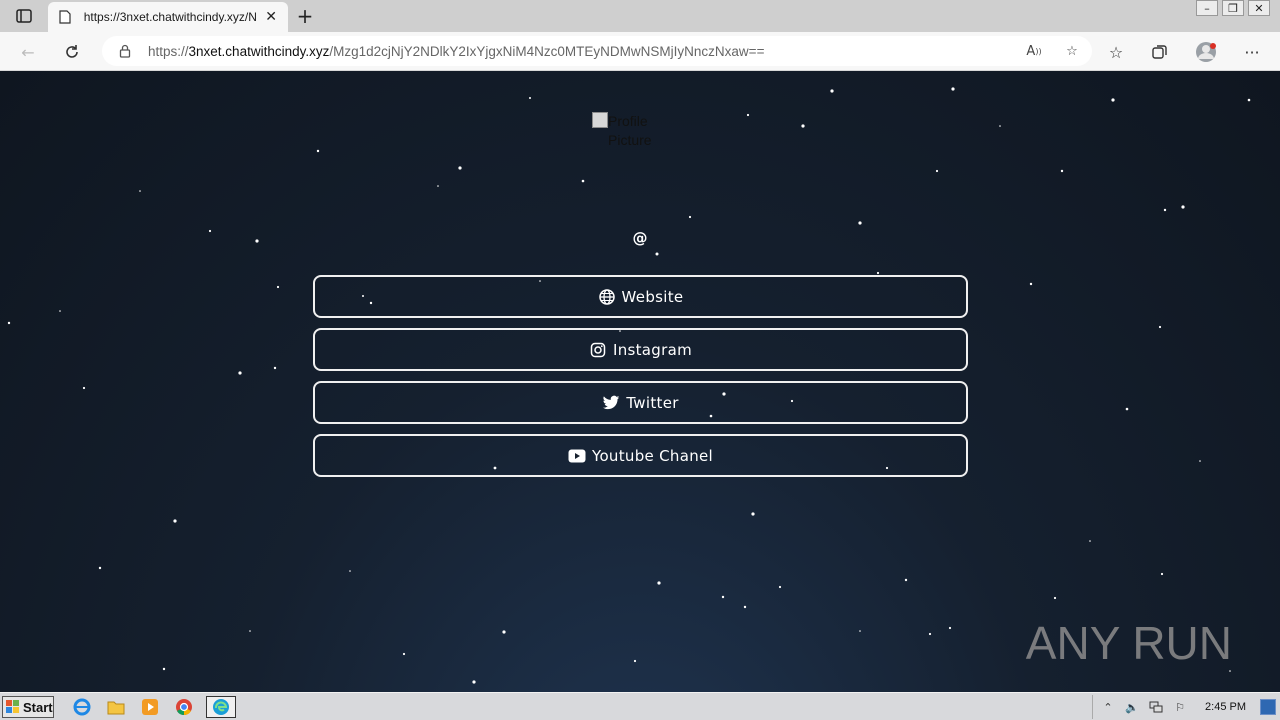  I want to click on tab-title: https://3nxet.chatwithcindy.xyz/N, so click(170, 17).